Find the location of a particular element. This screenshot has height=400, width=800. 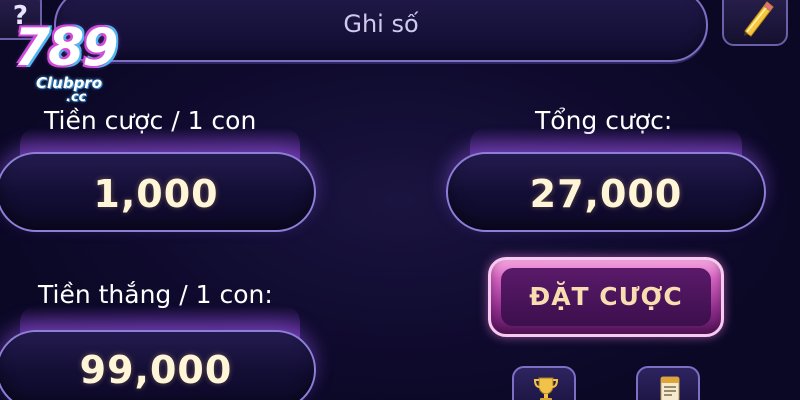

pencil-icon is located at coordinates (759, 19).